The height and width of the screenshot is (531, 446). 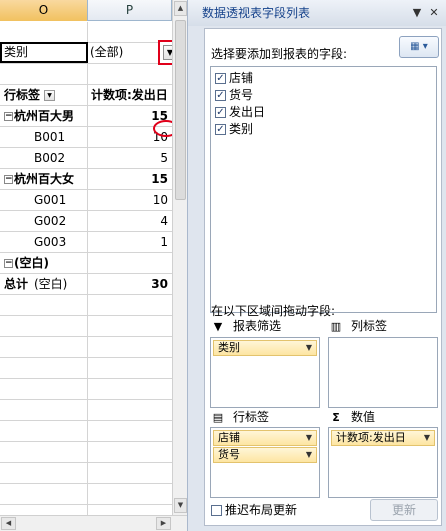 I want to click on pane-options-icon: ▼, so click(x=417, y=13).